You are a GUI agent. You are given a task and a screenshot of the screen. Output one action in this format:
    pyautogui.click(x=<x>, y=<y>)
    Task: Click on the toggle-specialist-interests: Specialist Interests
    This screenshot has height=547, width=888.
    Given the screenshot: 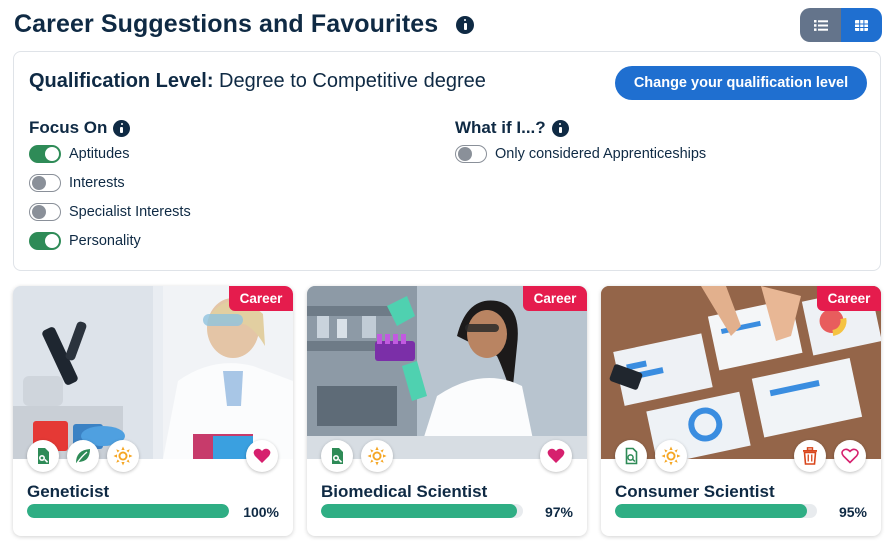 What is the action you would take?
    pyautogui.click(x=110, y=212)
    